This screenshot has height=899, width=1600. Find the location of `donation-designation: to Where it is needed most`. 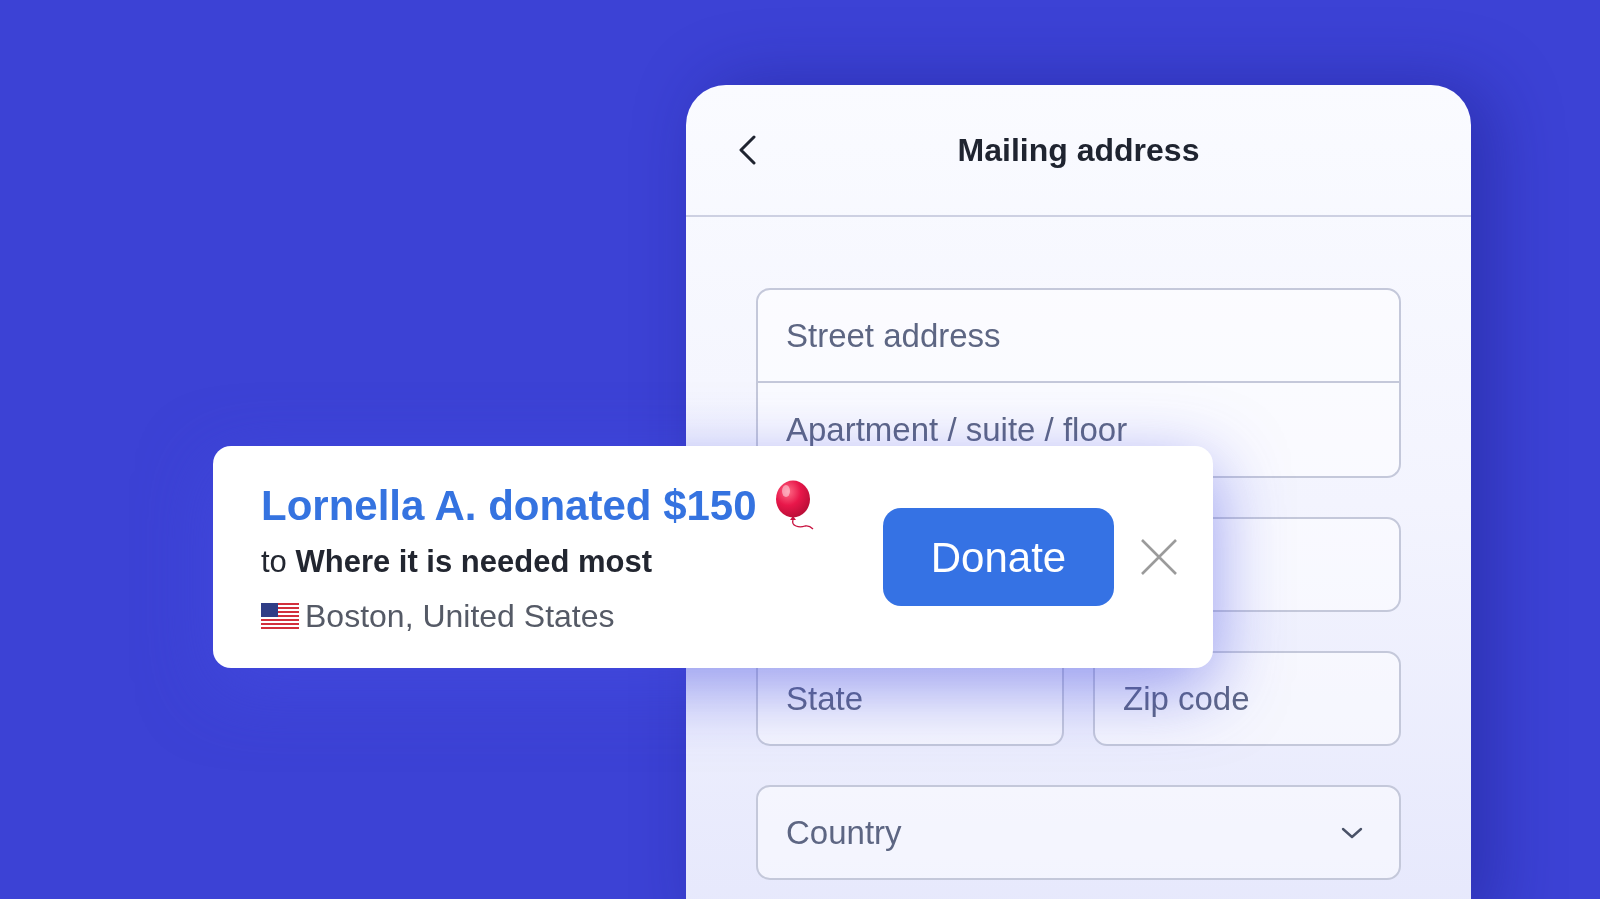

donation-designation: to Where it is needed most is located at coordinates (457, 562).